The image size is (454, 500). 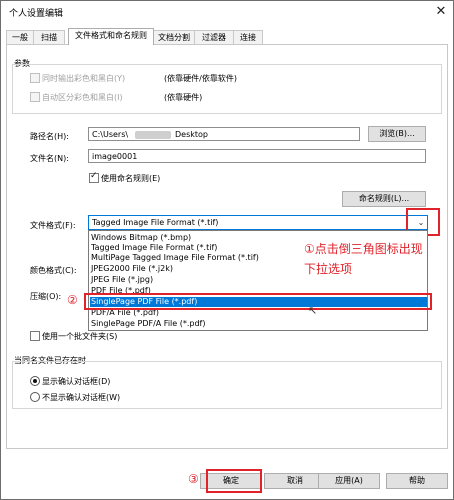 What do you see at coordinates (224, 134) in the screenshot?
I see `path-input: C:\Users\ Desktop` at bounding box center [224, 134].